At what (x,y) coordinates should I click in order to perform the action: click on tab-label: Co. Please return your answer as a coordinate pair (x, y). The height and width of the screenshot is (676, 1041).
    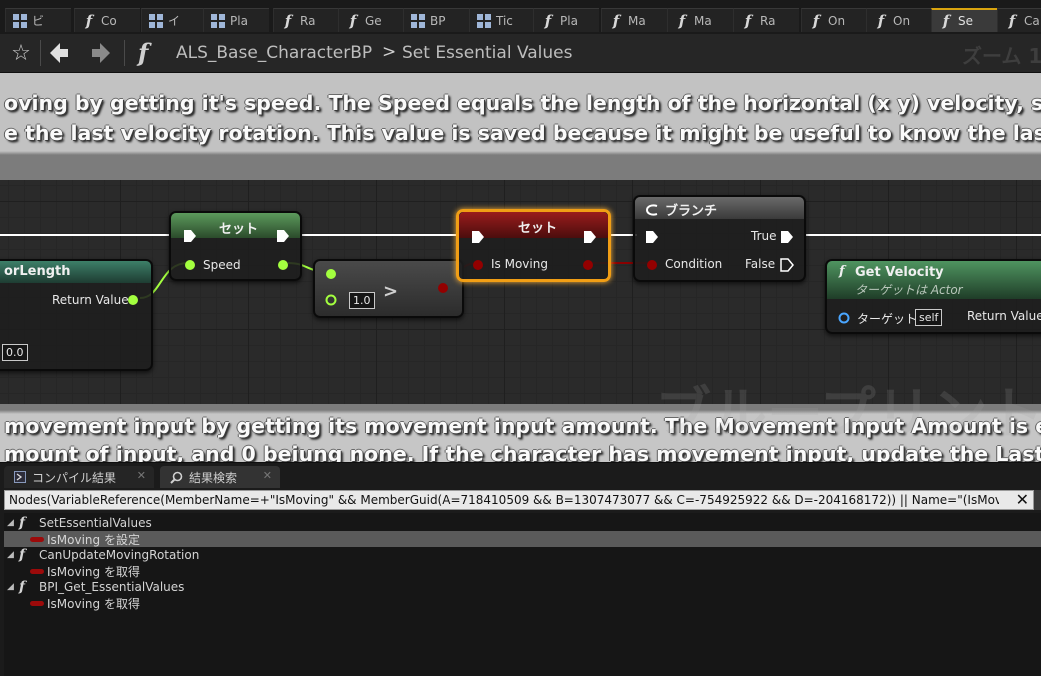
    Looking at the image, I should click on (109, 20).